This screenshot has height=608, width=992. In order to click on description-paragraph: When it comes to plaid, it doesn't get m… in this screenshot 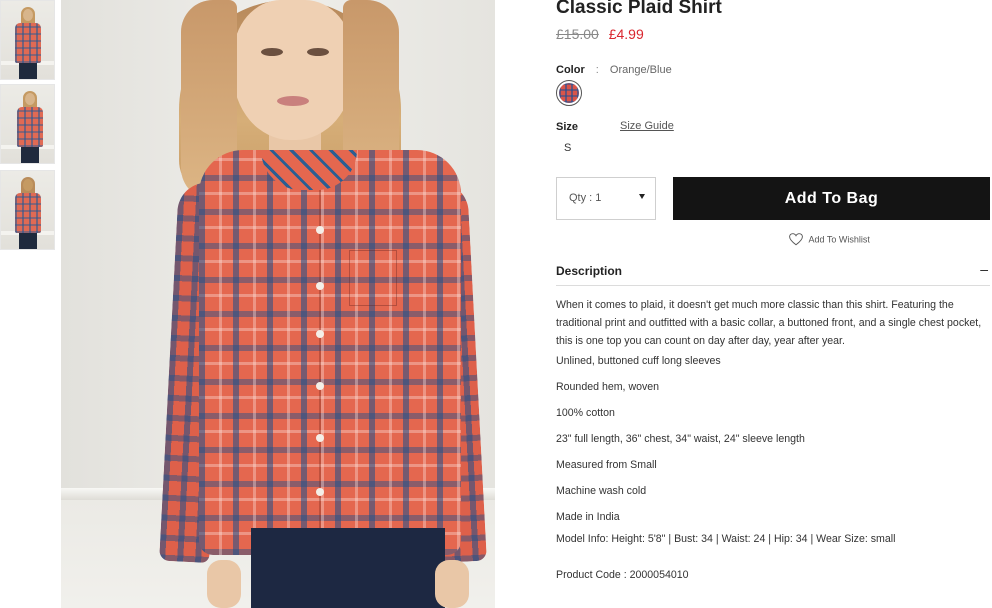, I will do `click(769, 323)`.